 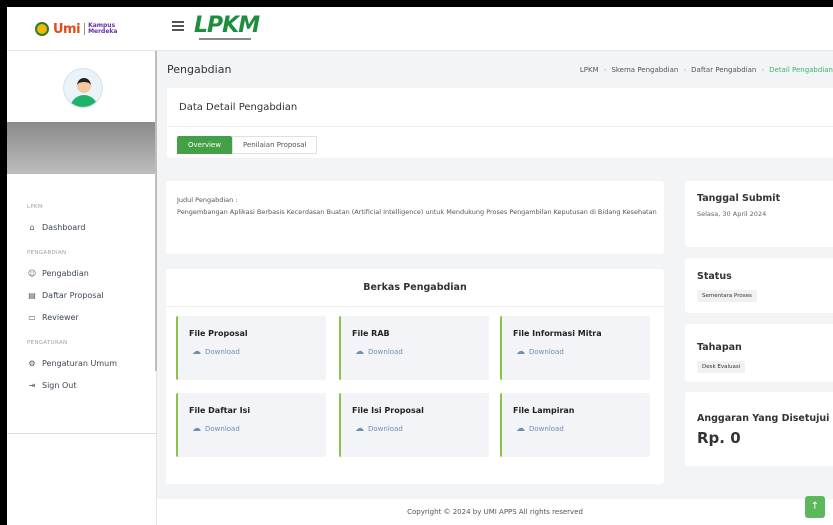 What do you see at coordinates (83, 88) in the screenshot?
I see `avatar` at bounding box center [83, 88].